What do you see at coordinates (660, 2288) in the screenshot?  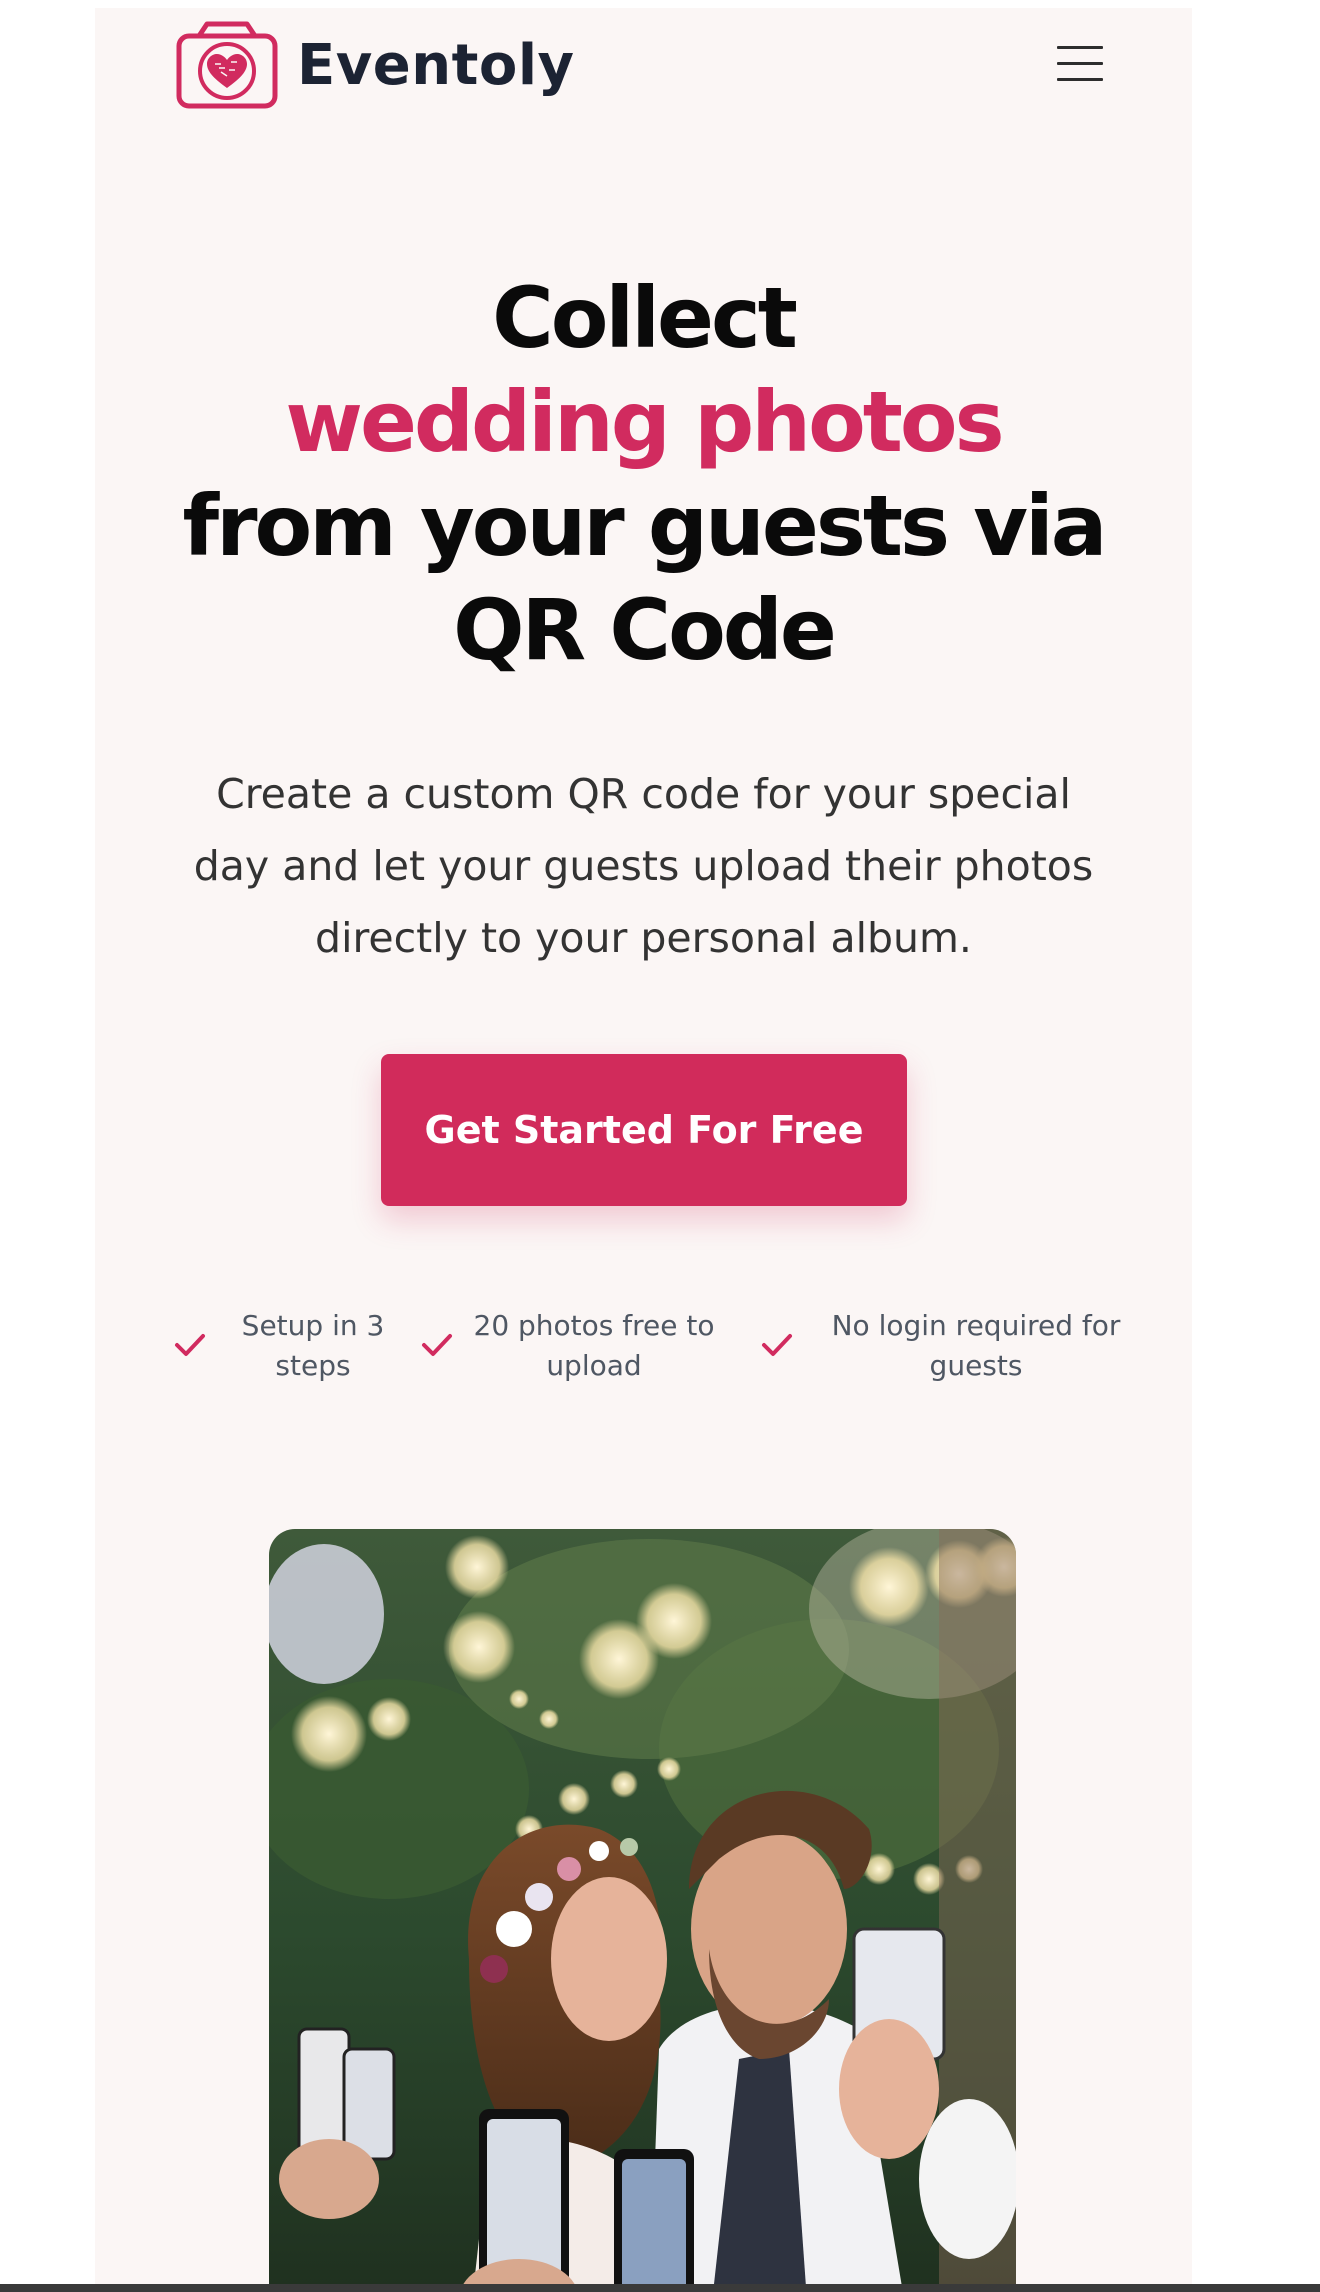 I see `bottom-scroll-bar` at bounding box center [660, 2288].